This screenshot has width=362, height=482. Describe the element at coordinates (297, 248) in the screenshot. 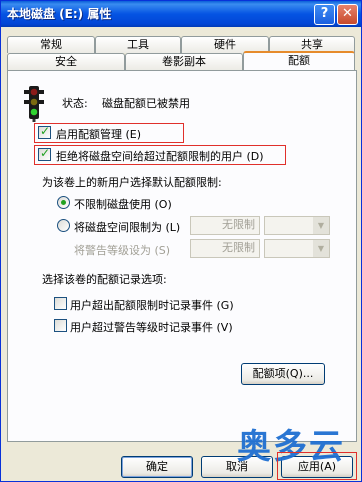

I see `warning-unit-select: ▼` at that location.